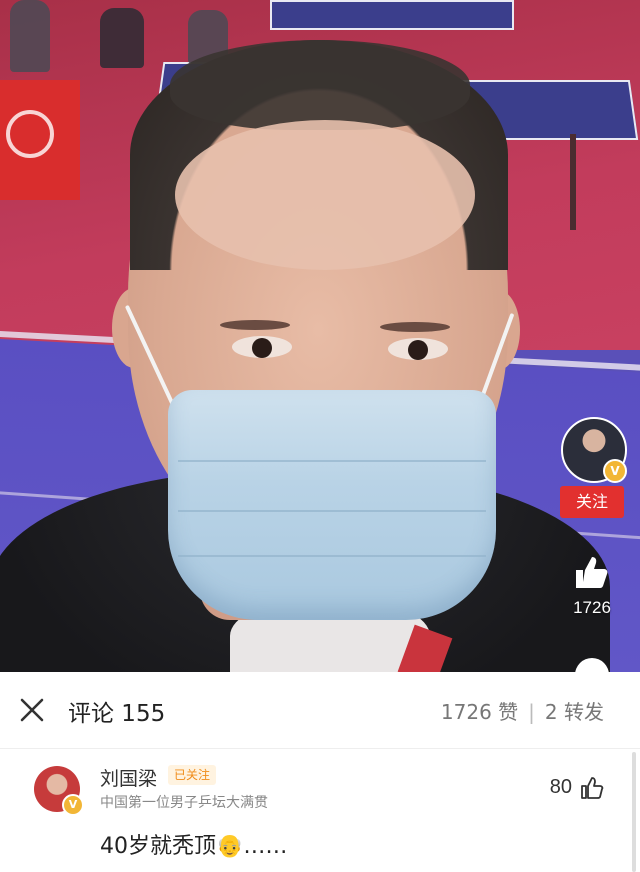 This screenshot has height=872, width=640. What do you see at coordinates (320, 710) in the screenshot?
I see `comments-header: 评论 155 1726 赞 | 2 转发` at bounding box center [320, 710].